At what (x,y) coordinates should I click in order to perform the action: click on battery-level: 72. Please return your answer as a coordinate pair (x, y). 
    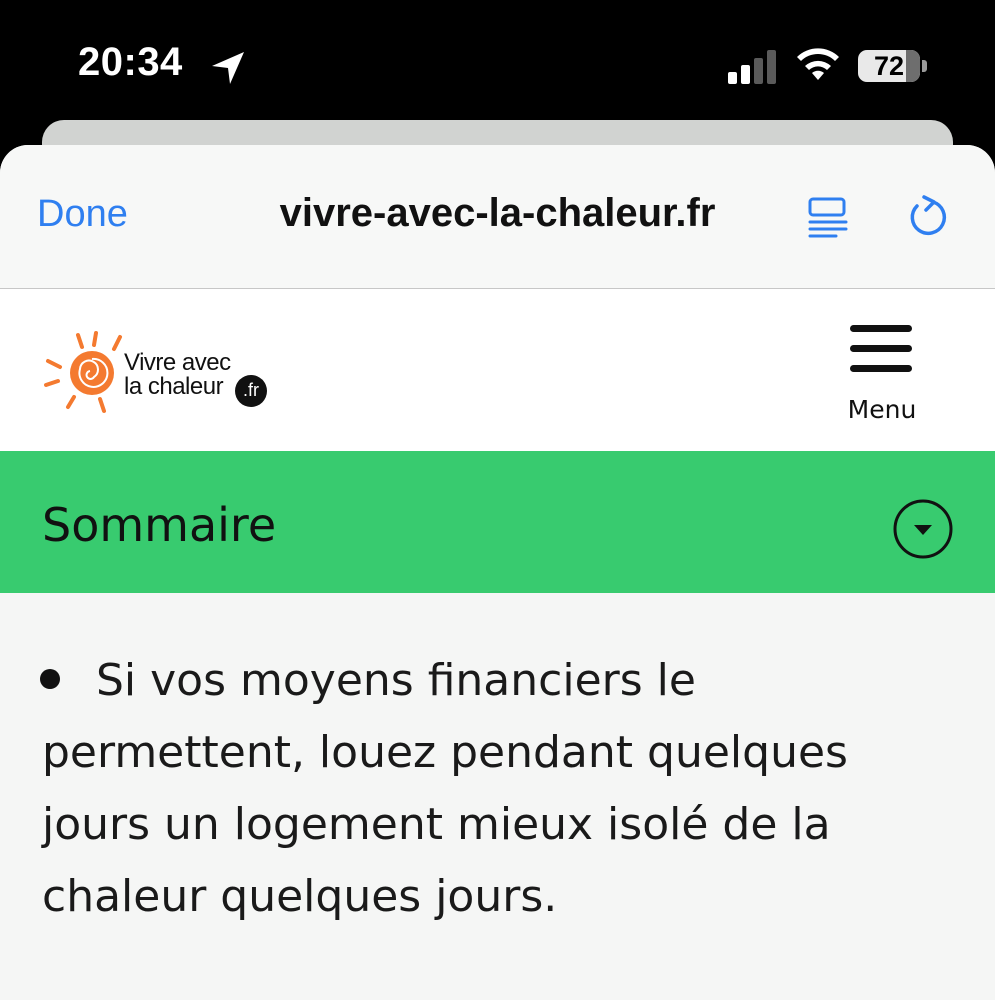
    Looking at the image, I should click on (889, 66).